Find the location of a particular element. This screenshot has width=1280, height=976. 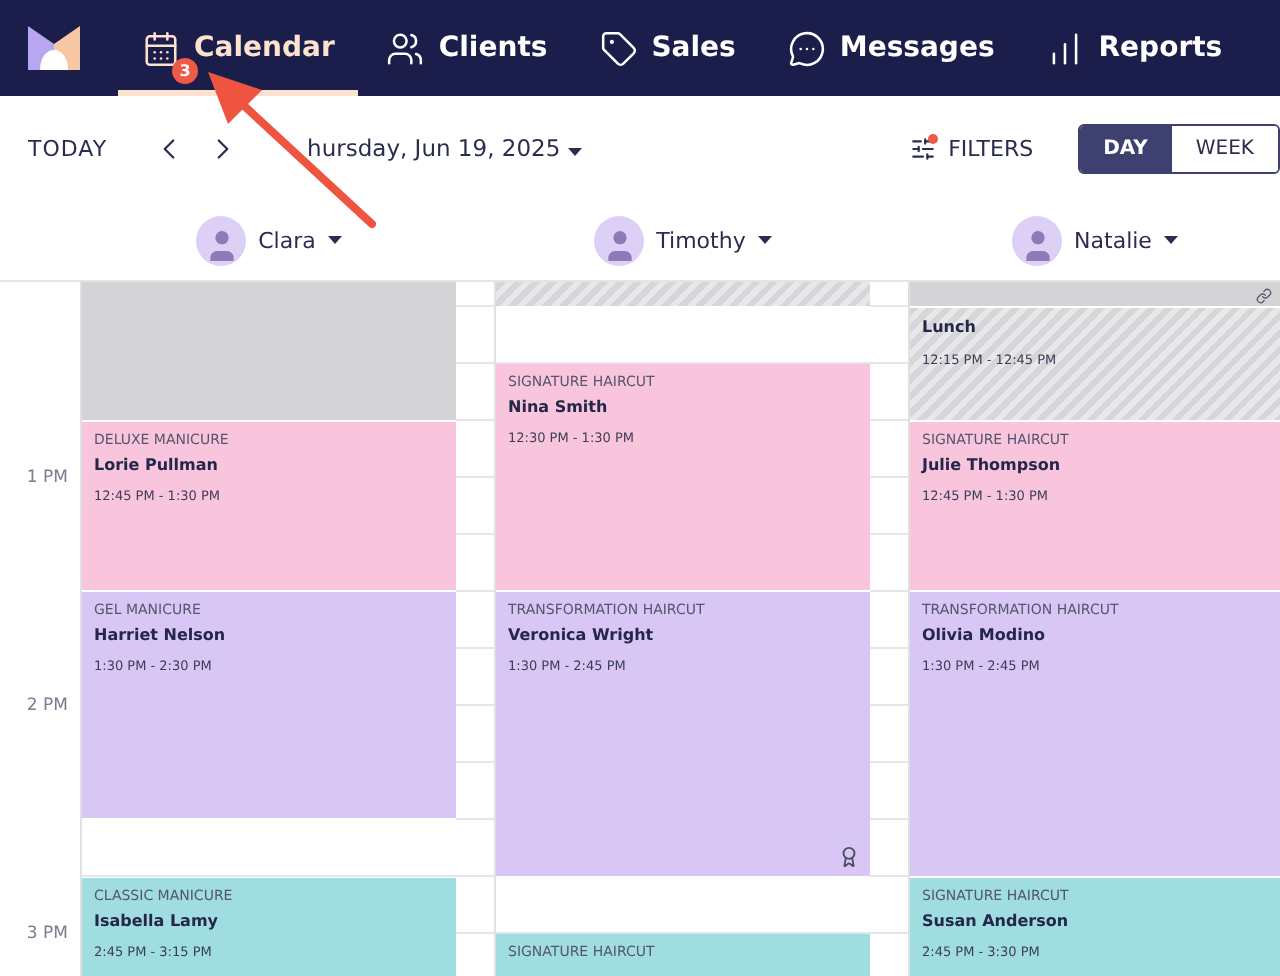

client-name: Susan Anderson is located at coordinates (996, 920).